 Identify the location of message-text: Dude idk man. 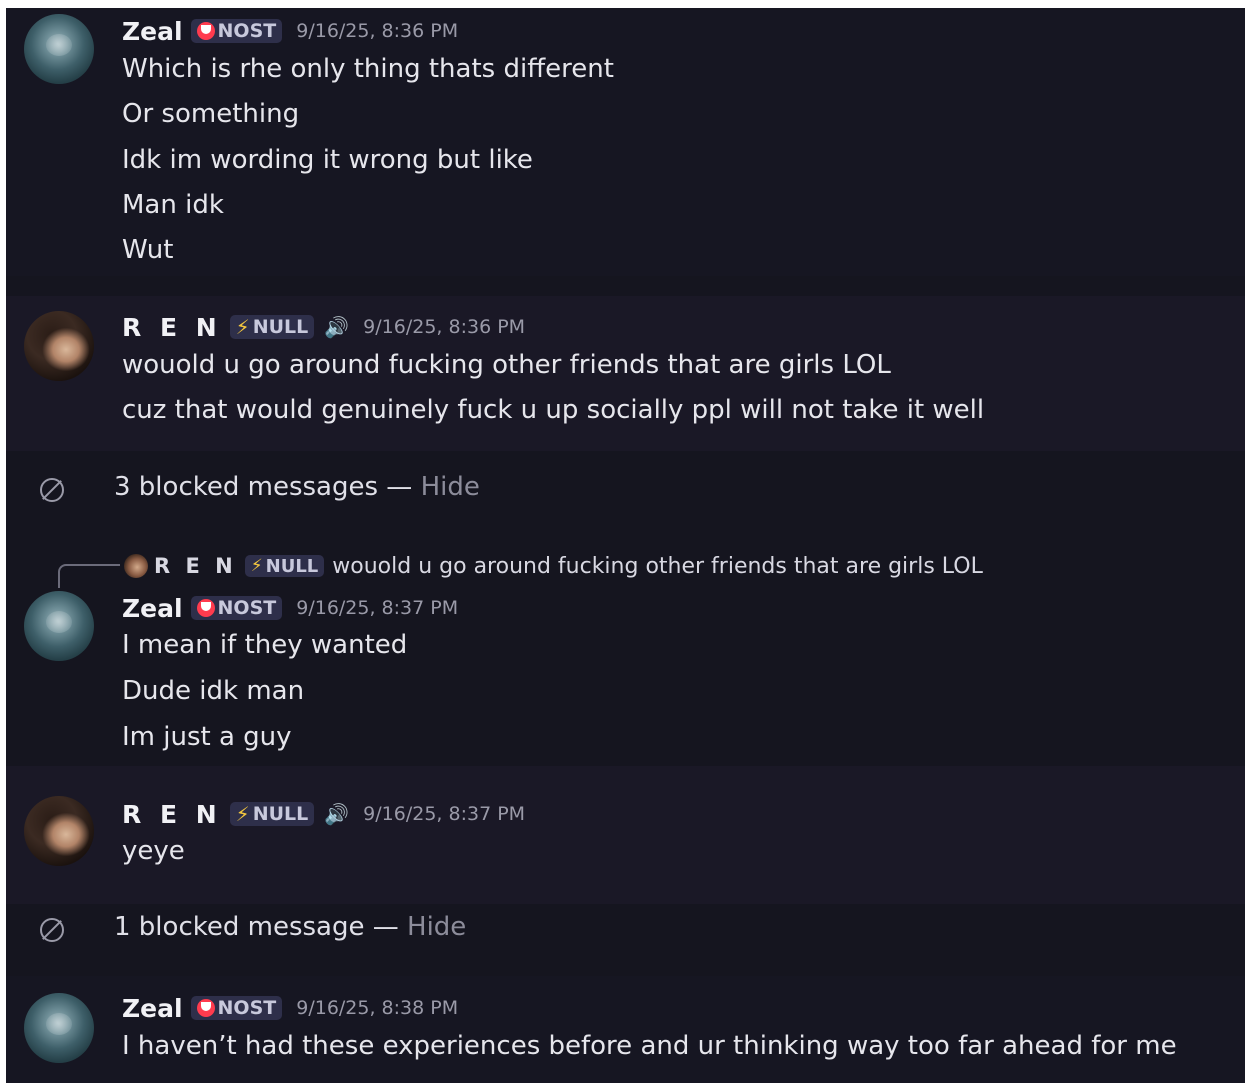
(213, 691).